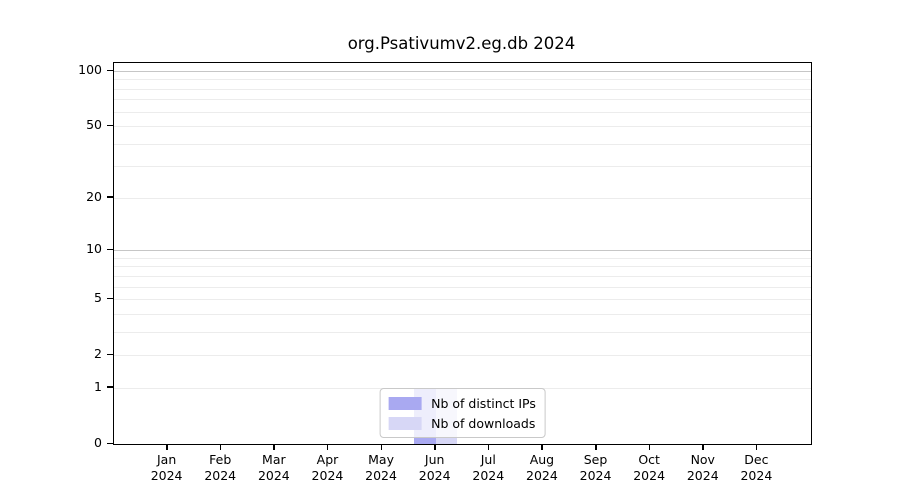  I want to click on y-axis-tick-label: 20, so click(94, 196).